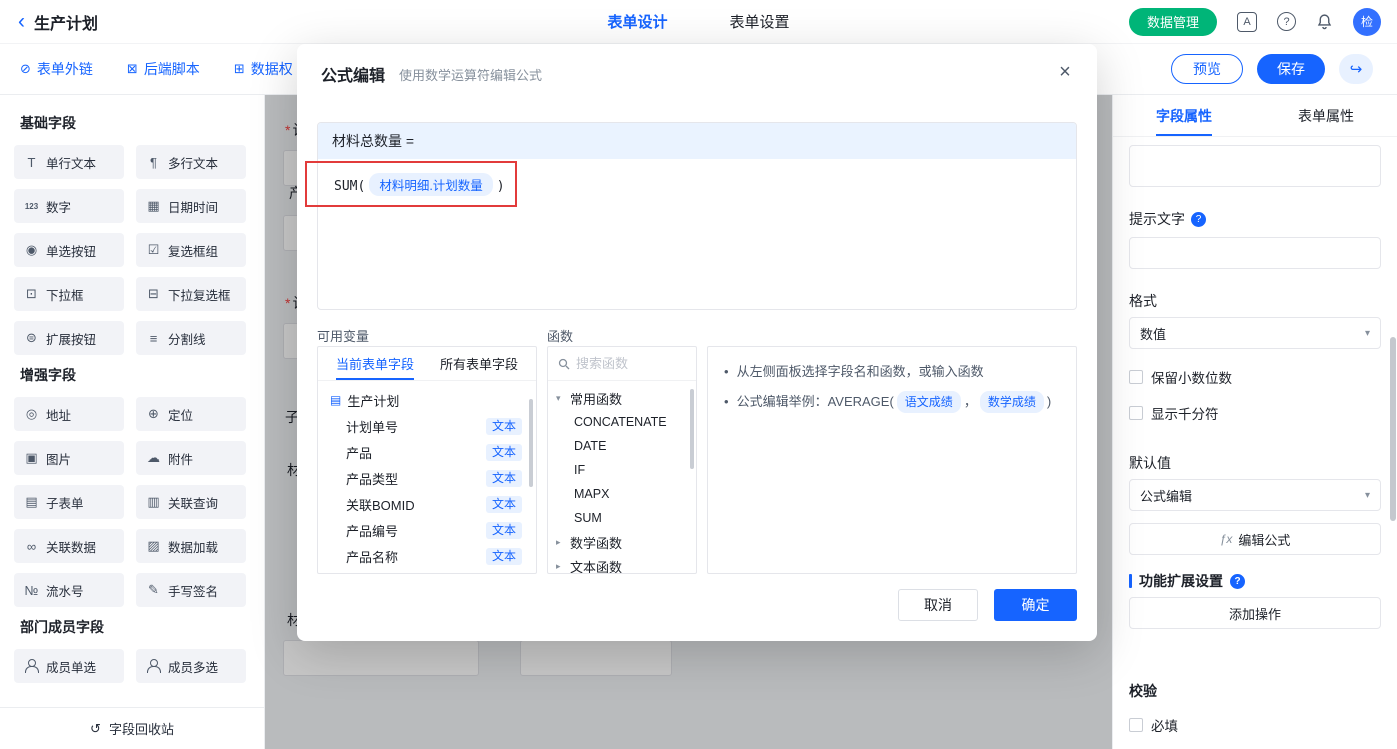 This screenshot has height=749, width=1397. What do you see at coordinates (697, 141) in the screenshot?
I see `formula-target: 材料总数量 =` at bounding box center [697, 141].